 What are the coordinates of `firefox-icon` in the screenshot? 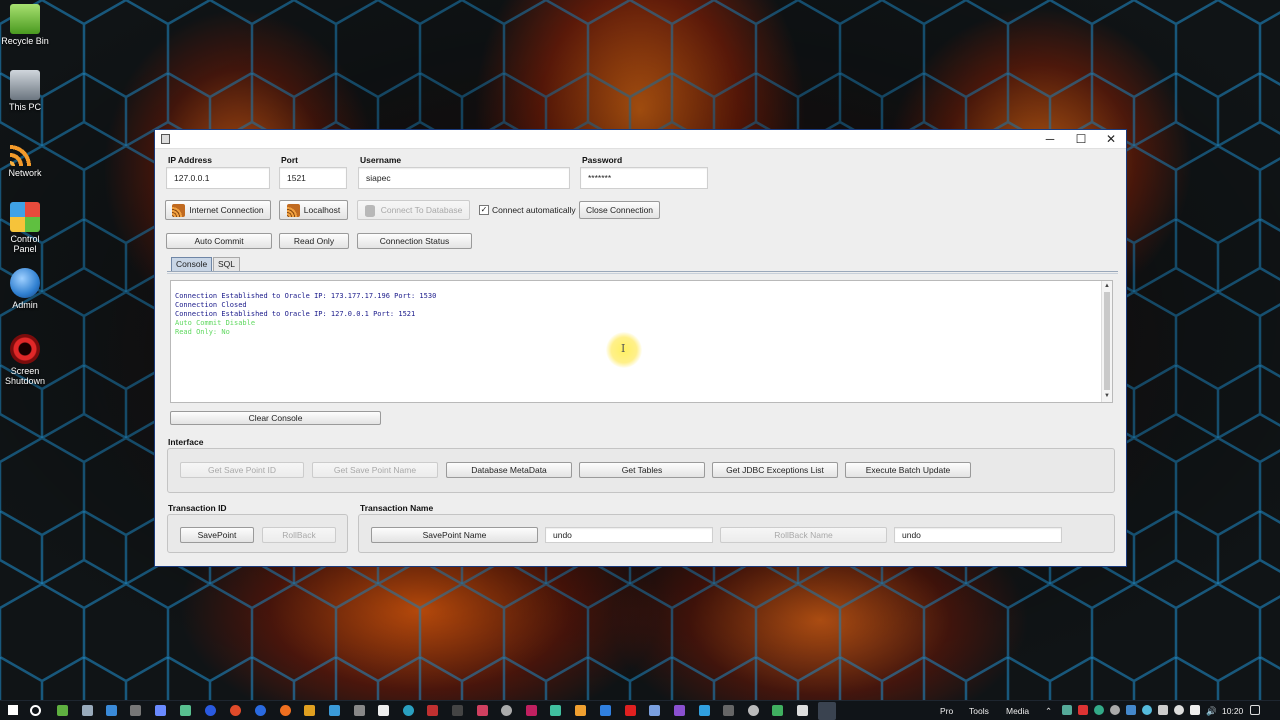 It's located at (285, 710).